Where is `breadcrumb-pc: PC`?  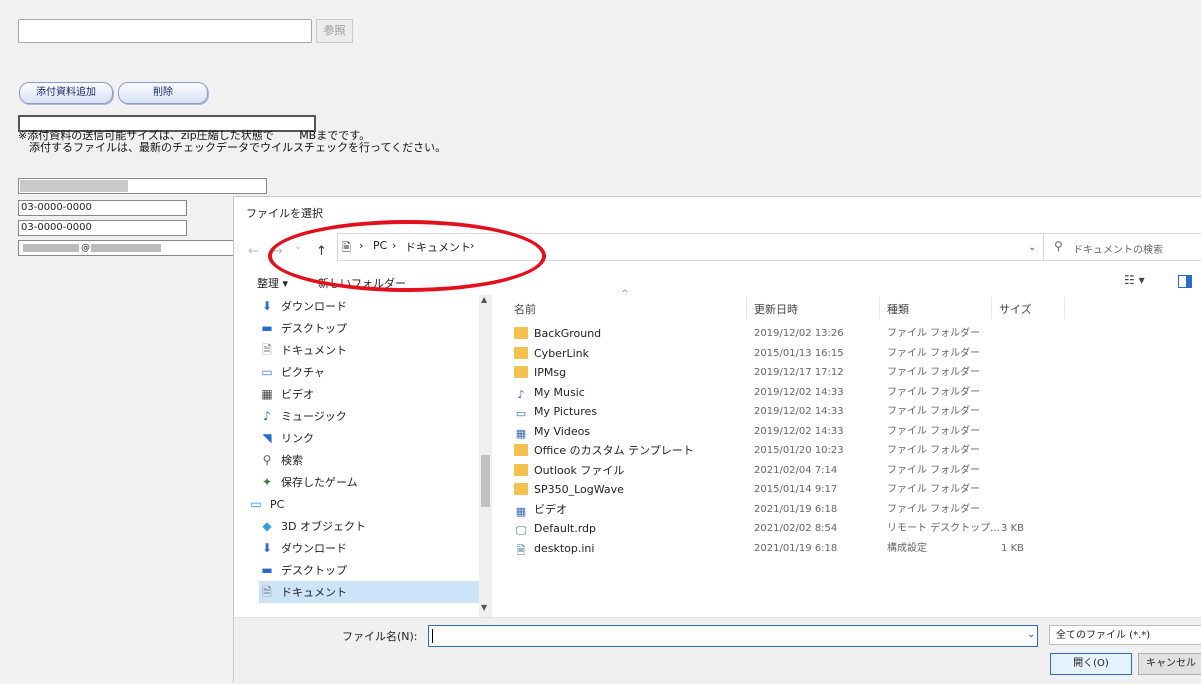
breadcrumb-pc: PC is located at coordinates (380, 245).